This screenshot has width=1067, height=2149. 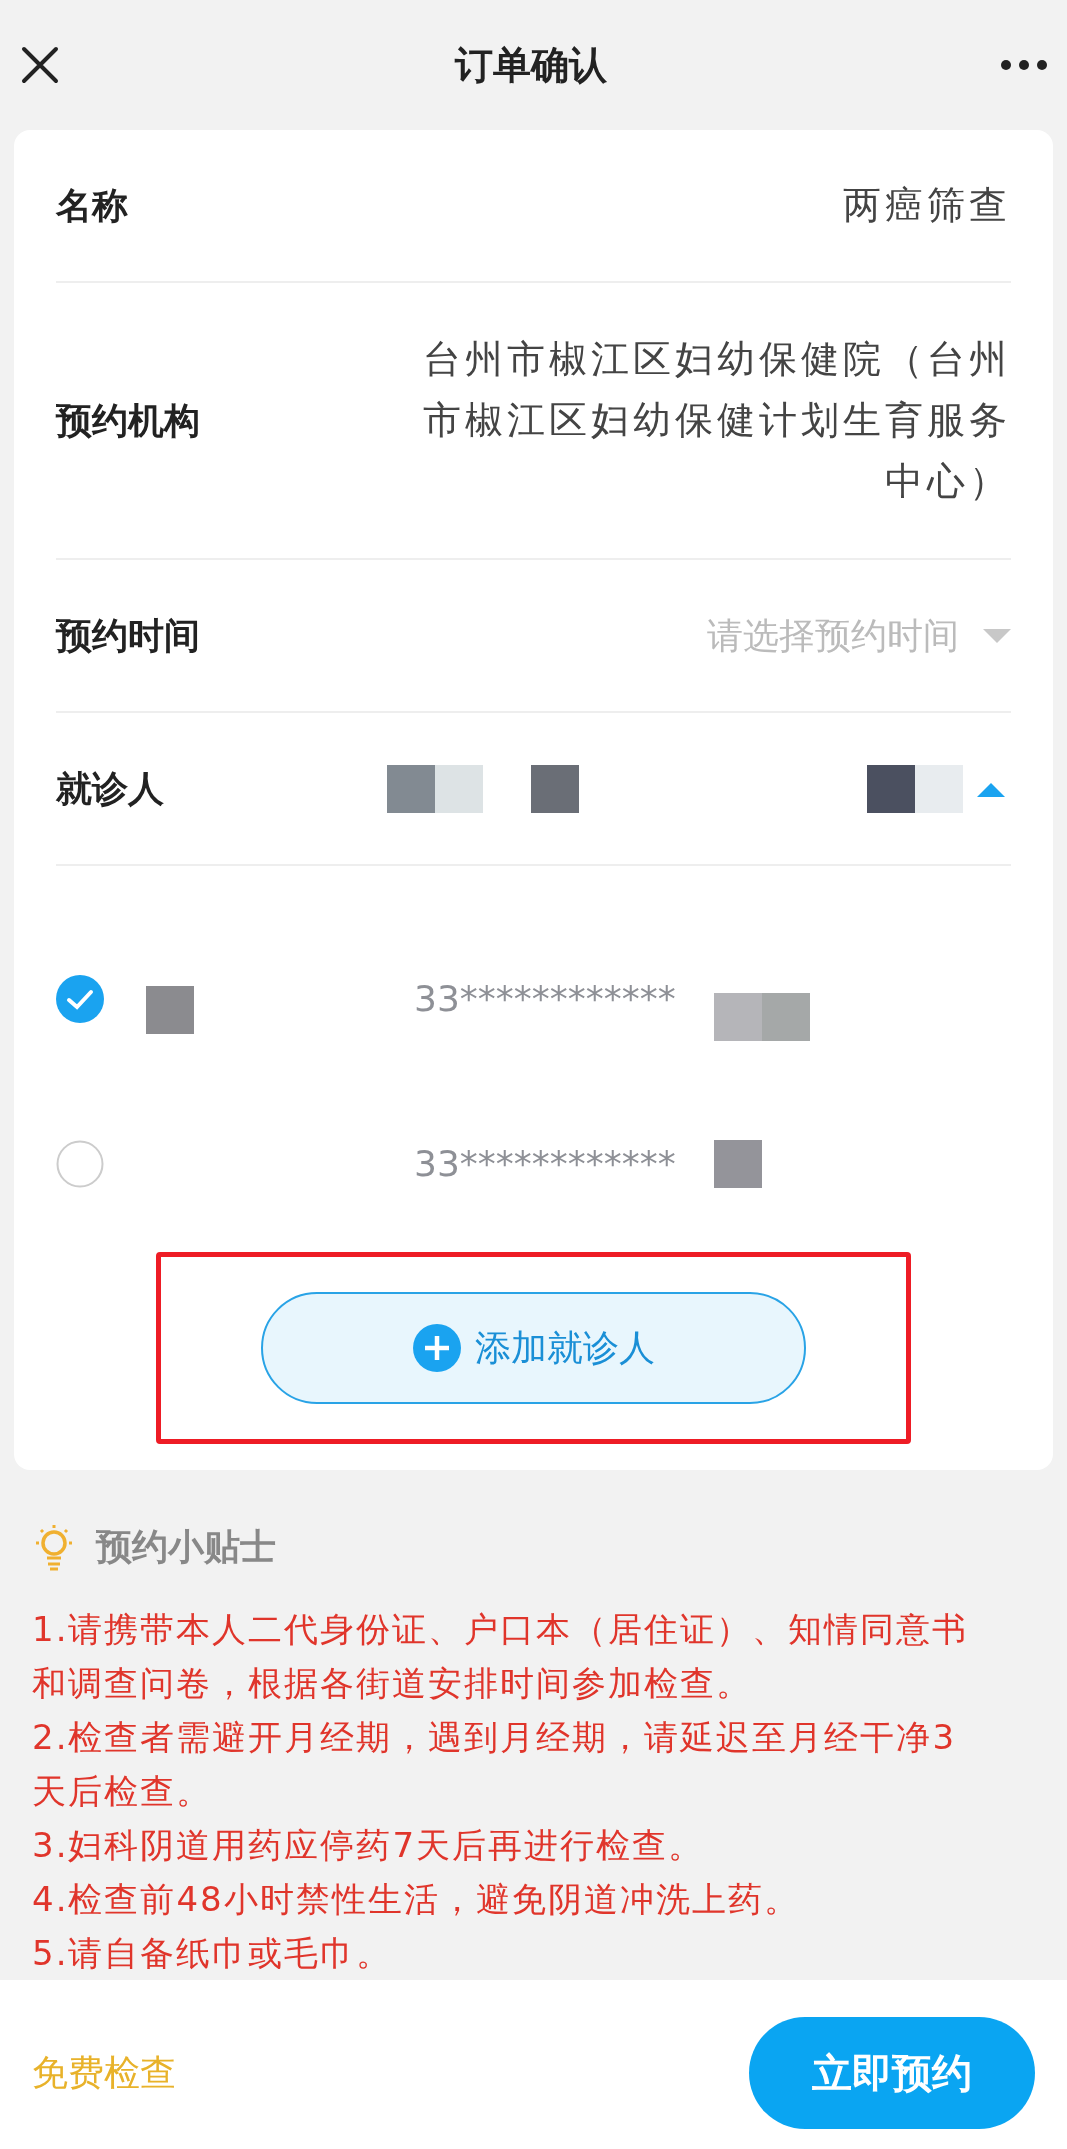 I want to click on tip-text: 3.妇科阴道用药应停药7天后再进行检查。, so click(x=369, y=1845).